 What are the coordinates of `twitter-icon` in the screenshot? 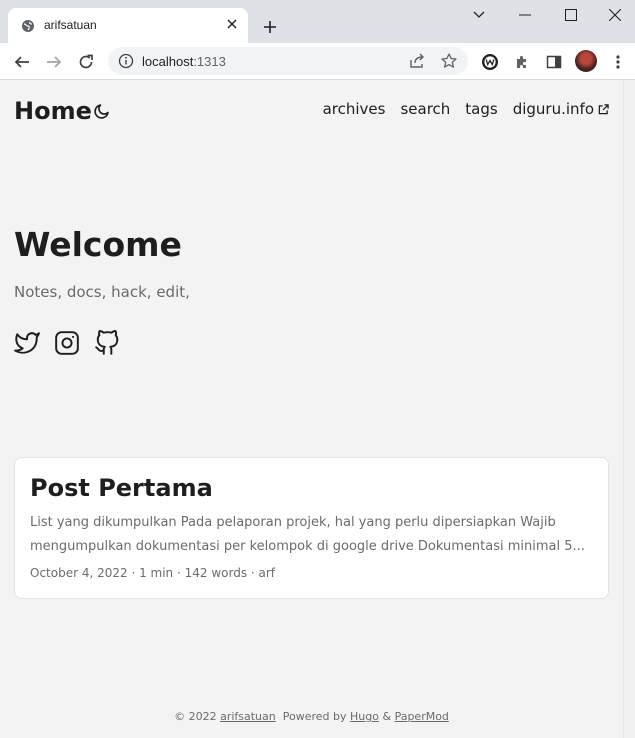 It's located at (27, 343).